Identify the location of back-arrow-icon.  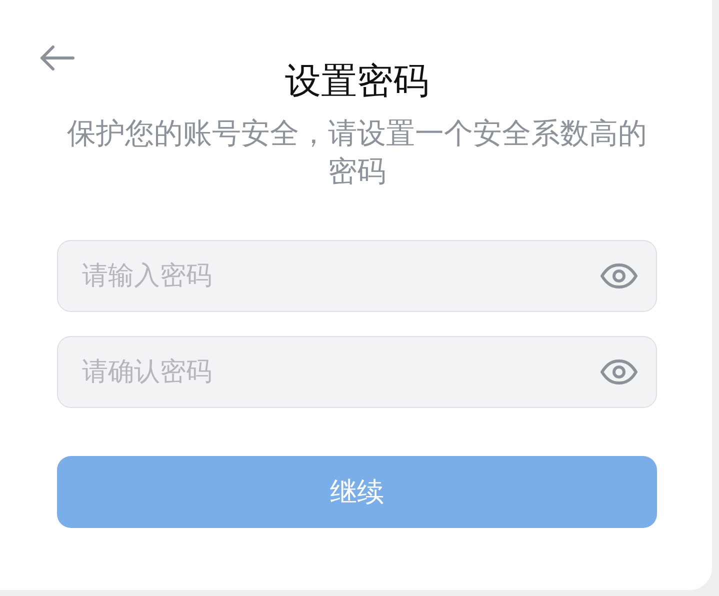
(57, 58).